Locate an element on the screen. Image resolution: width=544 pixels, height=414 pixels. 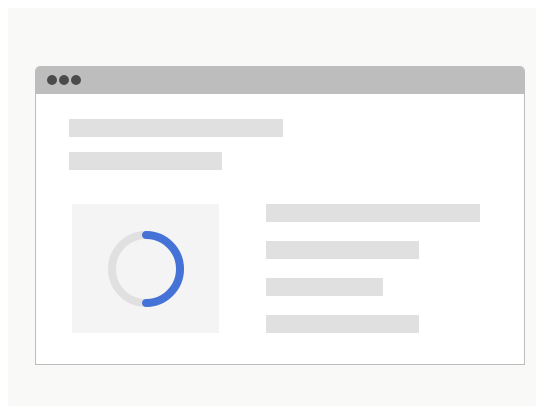
window-titlebar is located at coordinates (280, 80).